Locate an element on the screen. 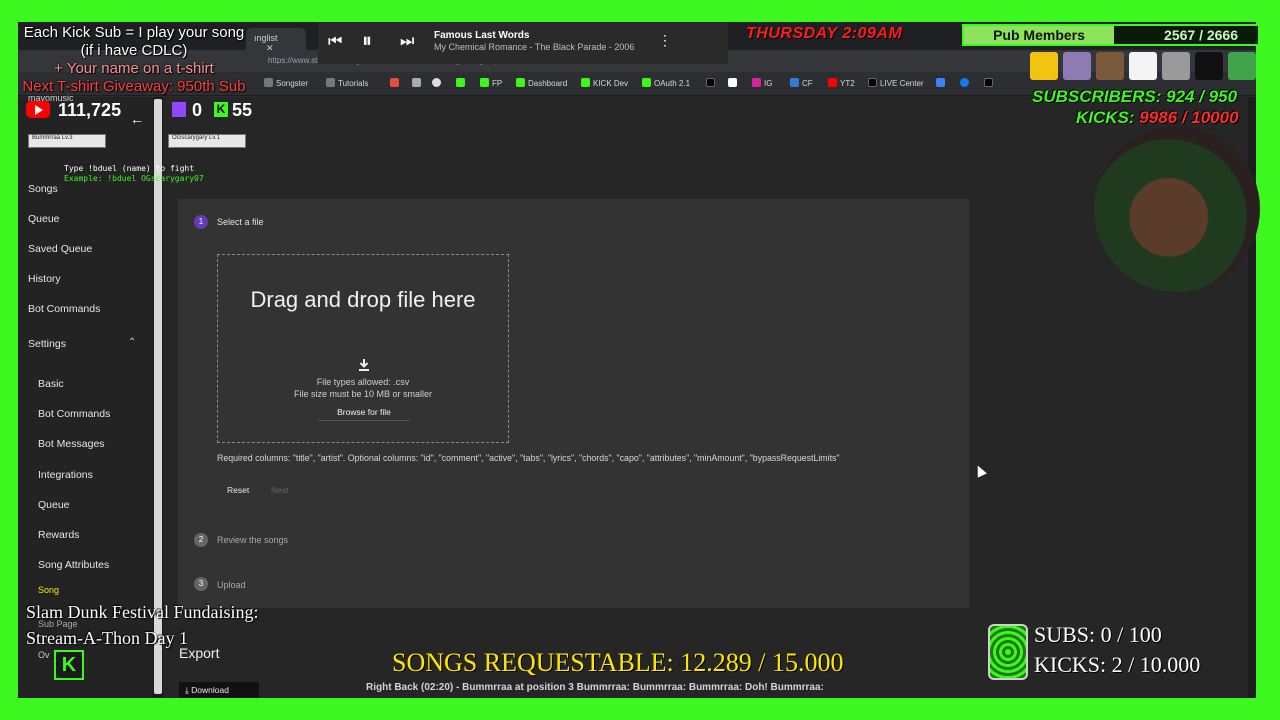  subs-goal: SUBS: 0 / 100 is located at coordinates (1098, 634).